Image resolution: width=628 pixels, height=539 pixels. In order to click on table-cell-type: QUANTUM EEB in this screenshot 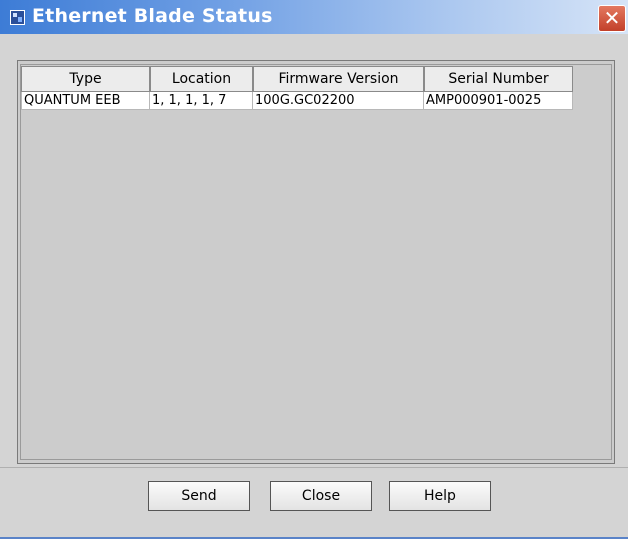, I will do `click(85, 101)`.